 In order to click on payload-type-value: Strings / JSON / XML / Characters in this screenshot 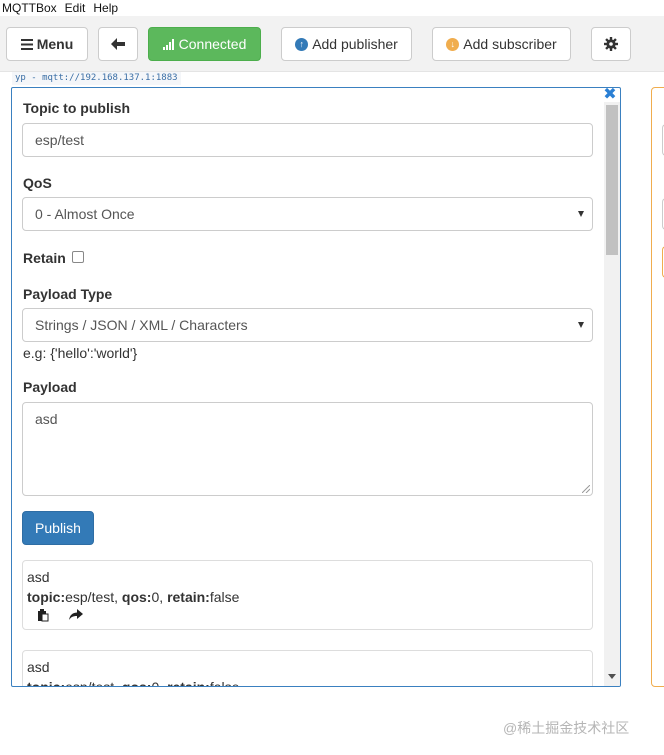, I will do `click(141, 325)`.